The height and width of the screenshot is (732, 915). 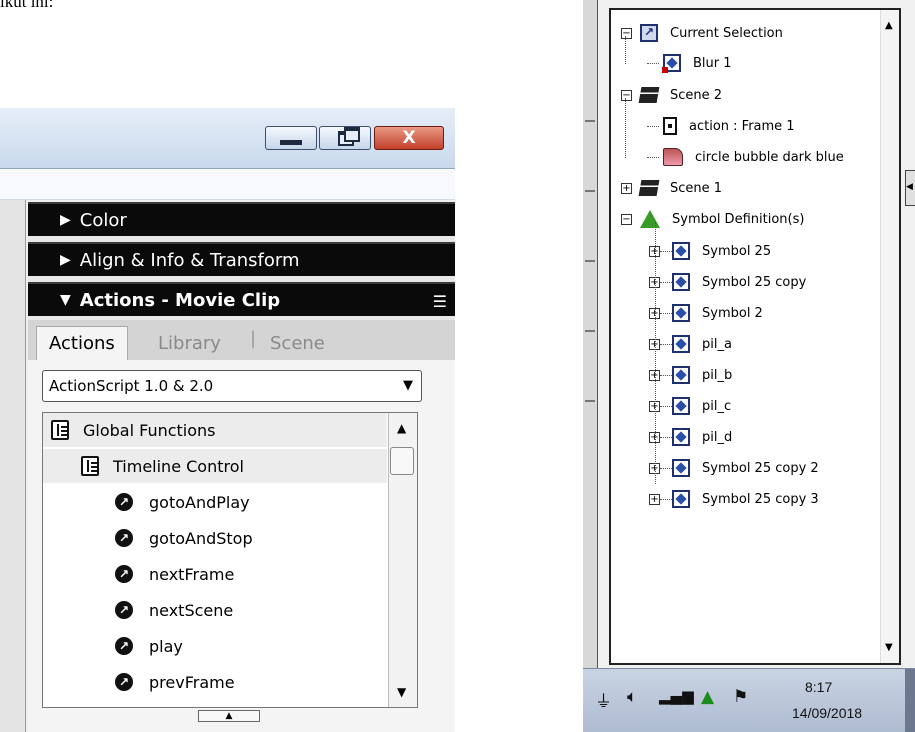 What do you see at coordinates (215, 646) in the screenshot?
I see `tree-function-item: ↗ play` at bounding box center [215, 646].